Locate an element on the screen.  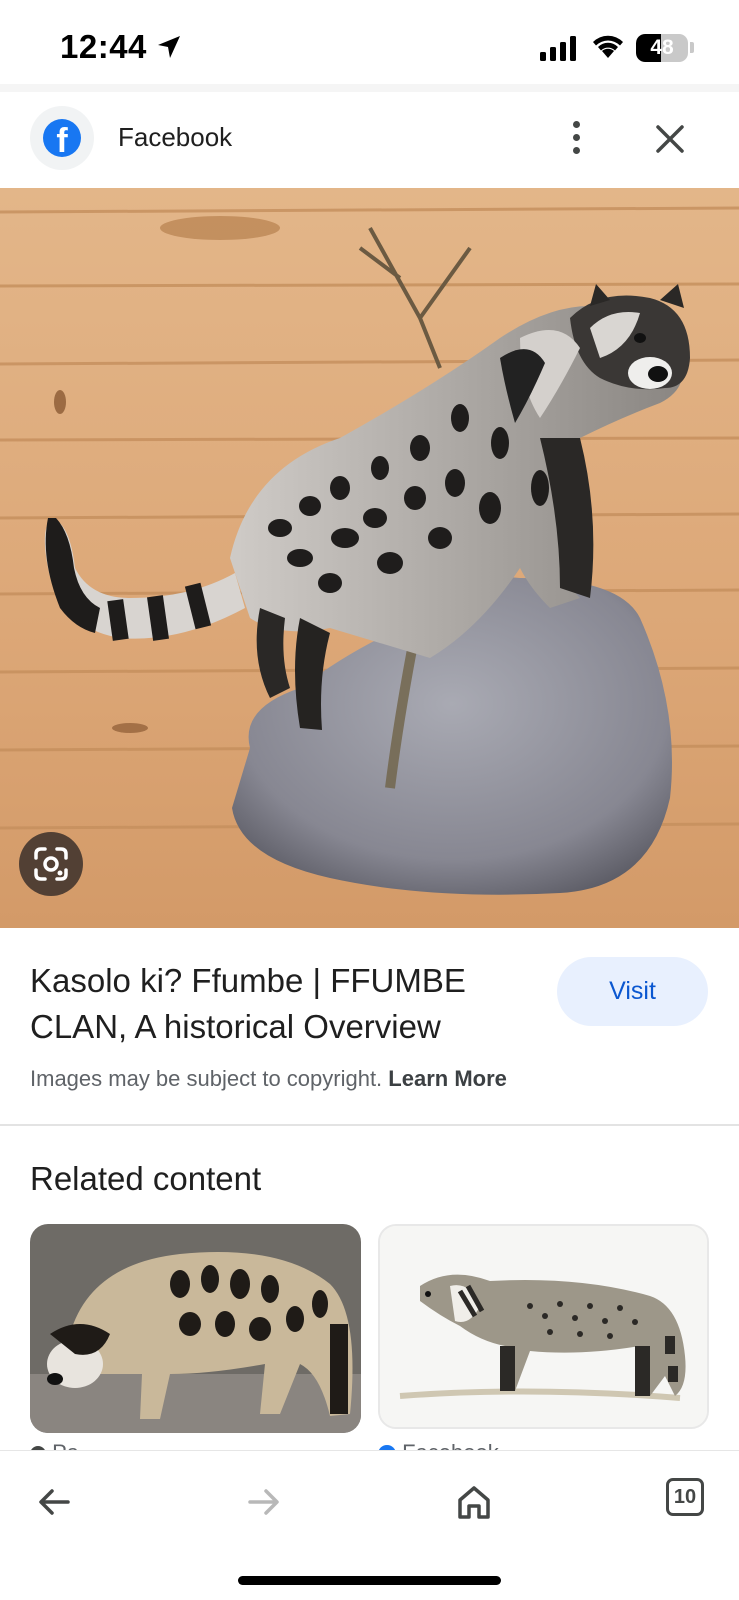
tabs-icon: 10 is located at coordinates (685, 1497).